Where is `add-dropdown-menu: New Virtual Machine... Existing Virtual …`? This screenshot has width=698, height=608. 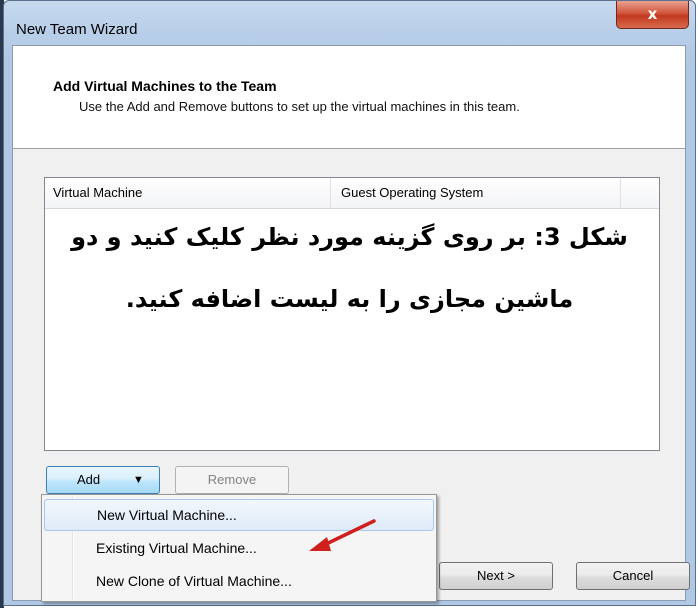
add-dropdown-menu: New Virtual Machine... Existing Virtual … is located at coordinates (239, 548).